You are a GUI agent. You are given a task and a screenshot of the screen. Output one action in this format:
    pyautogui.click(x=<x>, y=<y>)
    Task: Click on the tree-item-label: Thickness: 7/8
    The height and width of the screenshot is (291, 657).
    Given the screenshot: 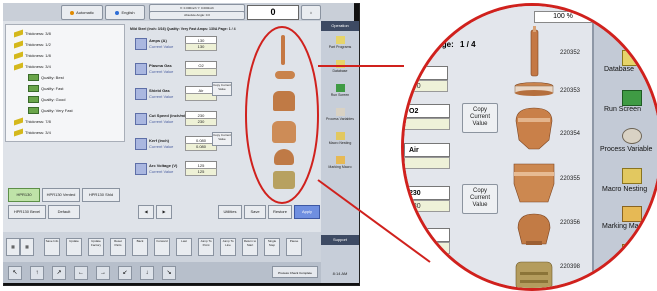 What is the action you would take?
    pyautogui.click(x=38, y=121)
    